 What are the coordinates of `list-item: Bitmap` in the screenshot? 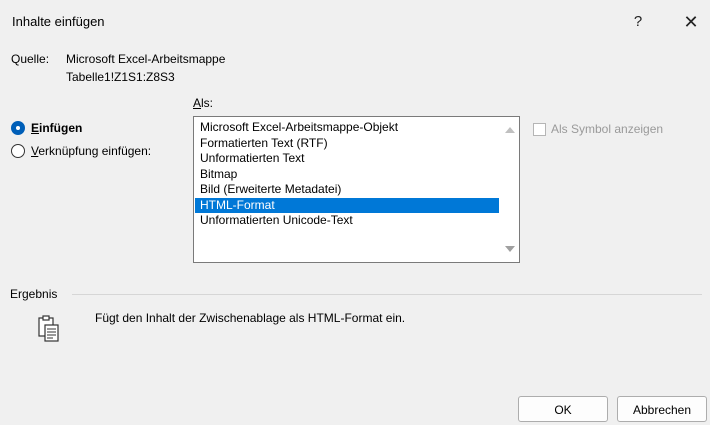 It's located at (347, 175).